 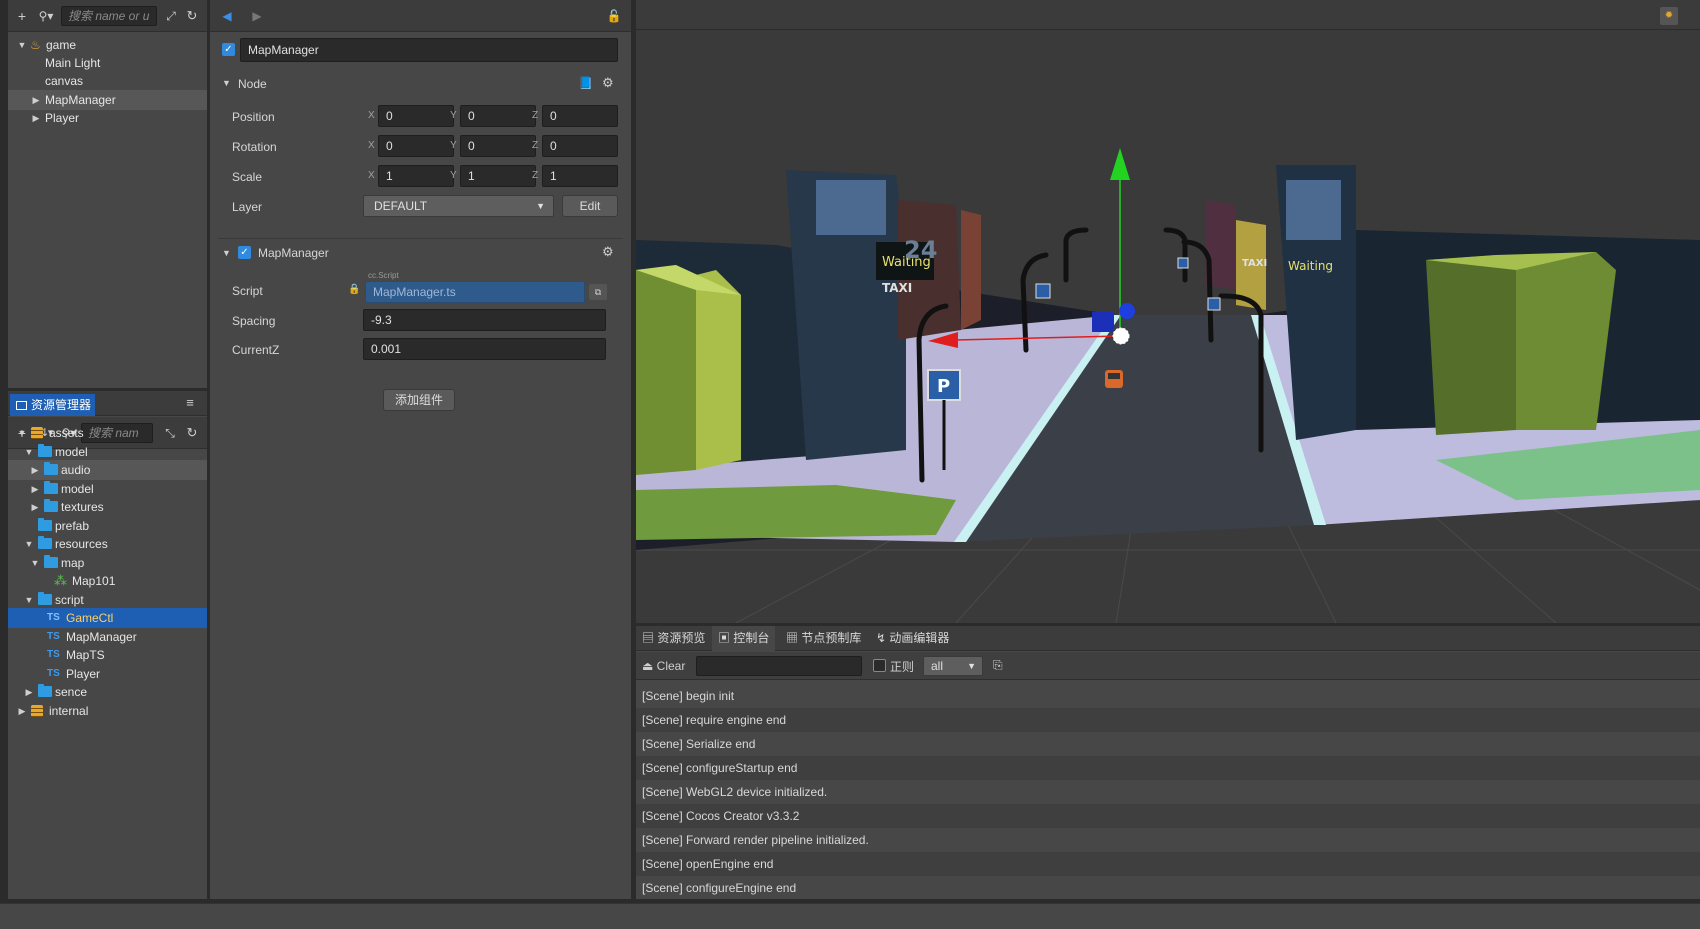 I want to click on position-x-input: 0, so click(x=416, y=116).